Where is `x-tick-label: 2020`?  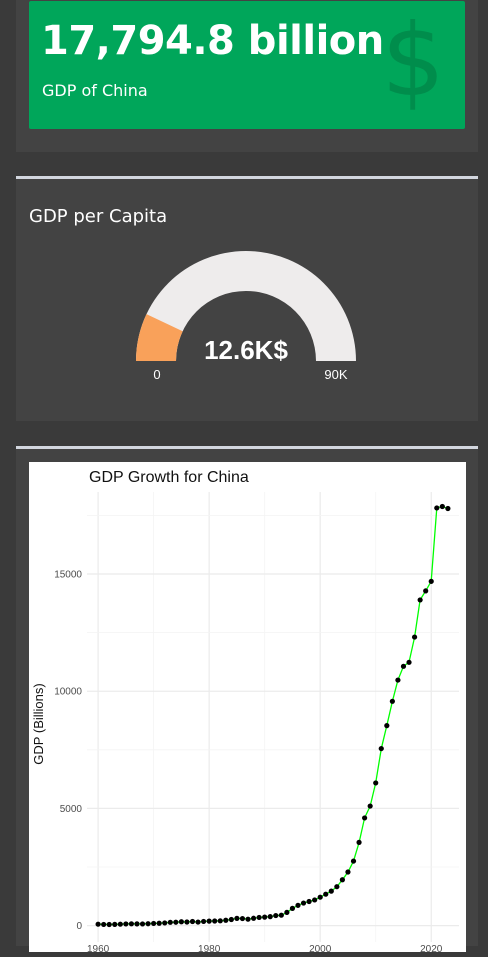 x-tick-label: 2020 is located at coordinates (431, 948).